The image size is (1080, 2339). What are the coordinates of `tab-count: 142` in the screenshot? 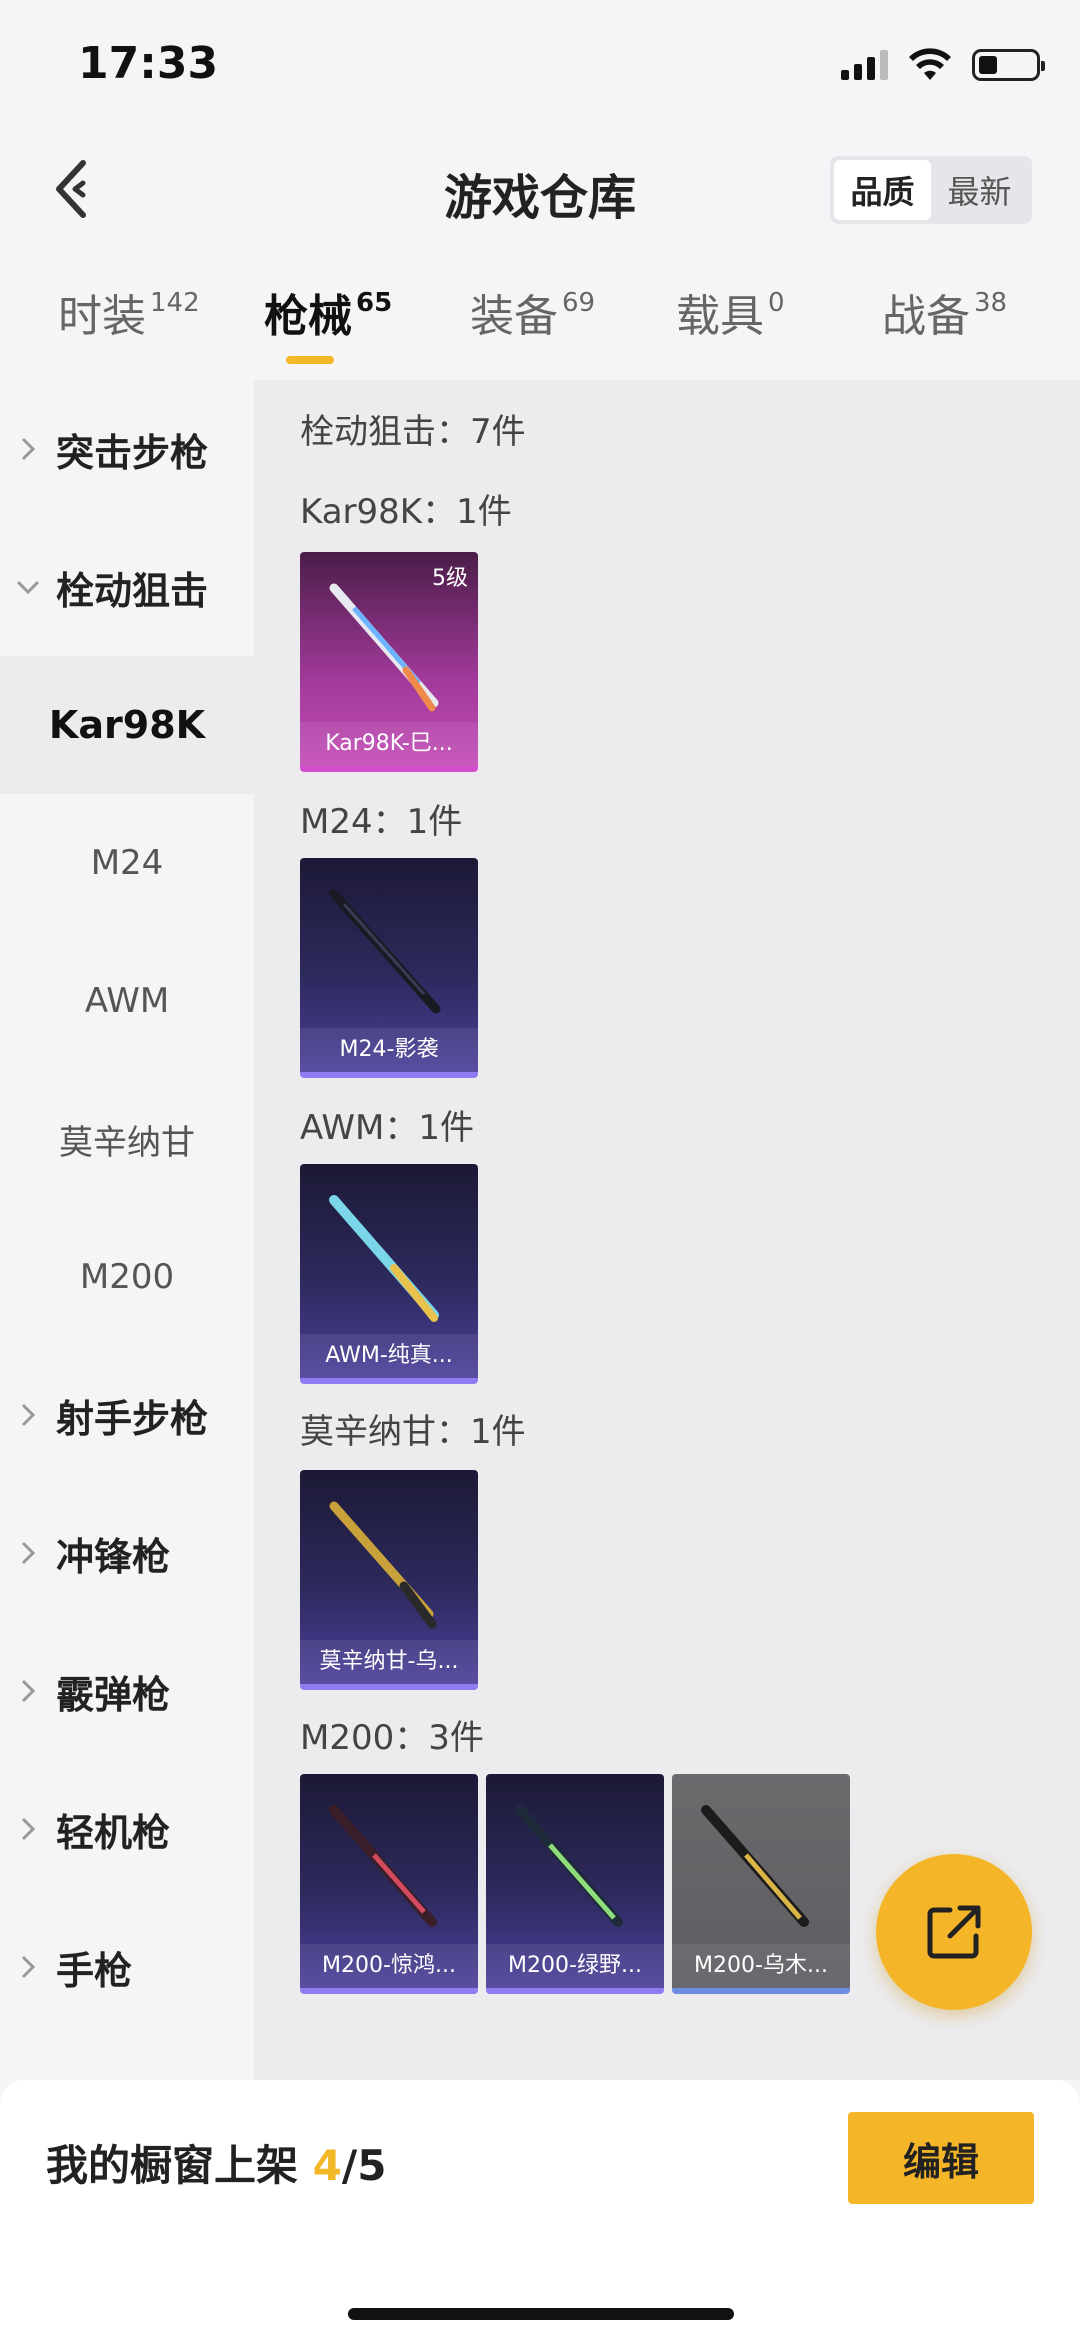 It's located at (175, 303).